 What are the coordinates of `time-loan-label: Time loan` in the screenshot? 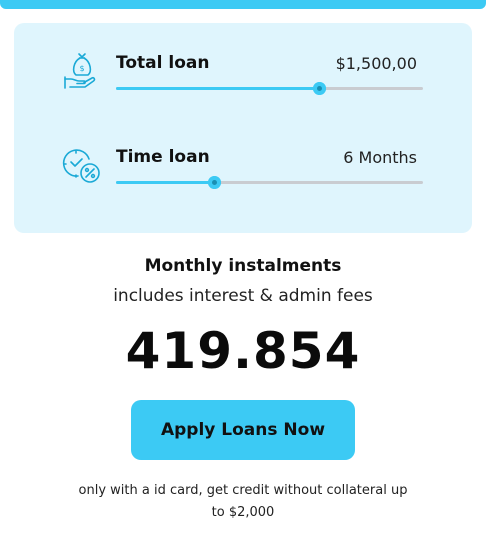 It's located at (163, 157).